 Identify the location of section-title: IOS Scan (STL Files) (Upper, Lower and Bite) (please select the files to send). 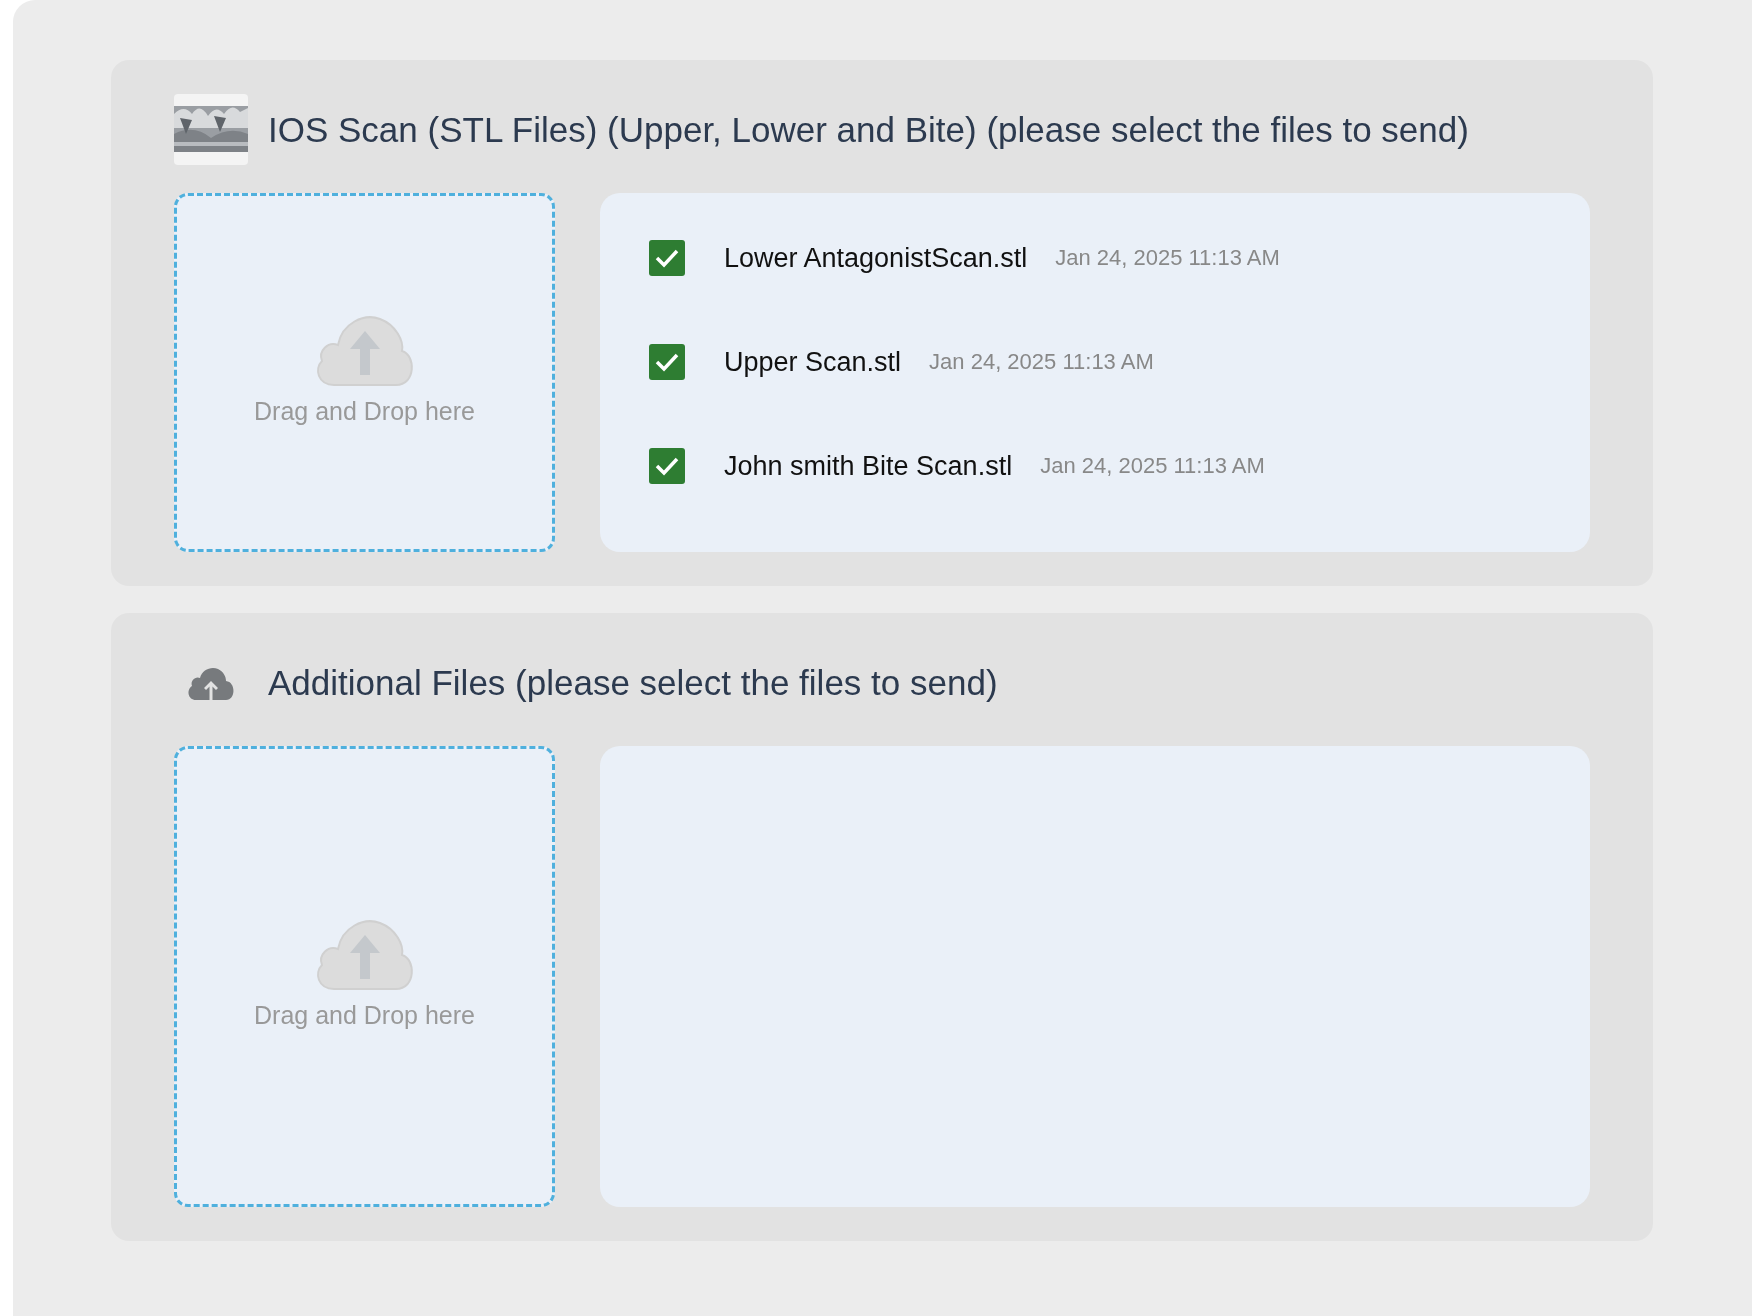
(868, 129).